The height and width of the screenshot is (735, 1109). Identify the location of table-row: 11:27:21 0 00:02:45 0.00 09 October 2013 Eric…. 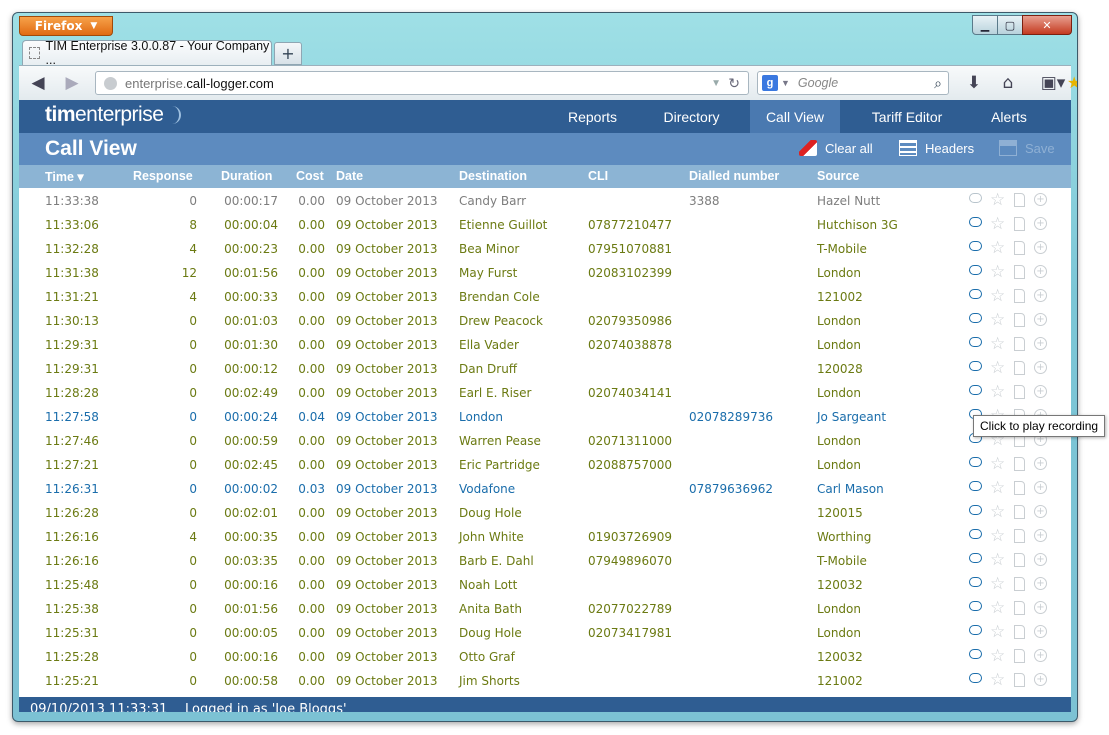
(545, 465).